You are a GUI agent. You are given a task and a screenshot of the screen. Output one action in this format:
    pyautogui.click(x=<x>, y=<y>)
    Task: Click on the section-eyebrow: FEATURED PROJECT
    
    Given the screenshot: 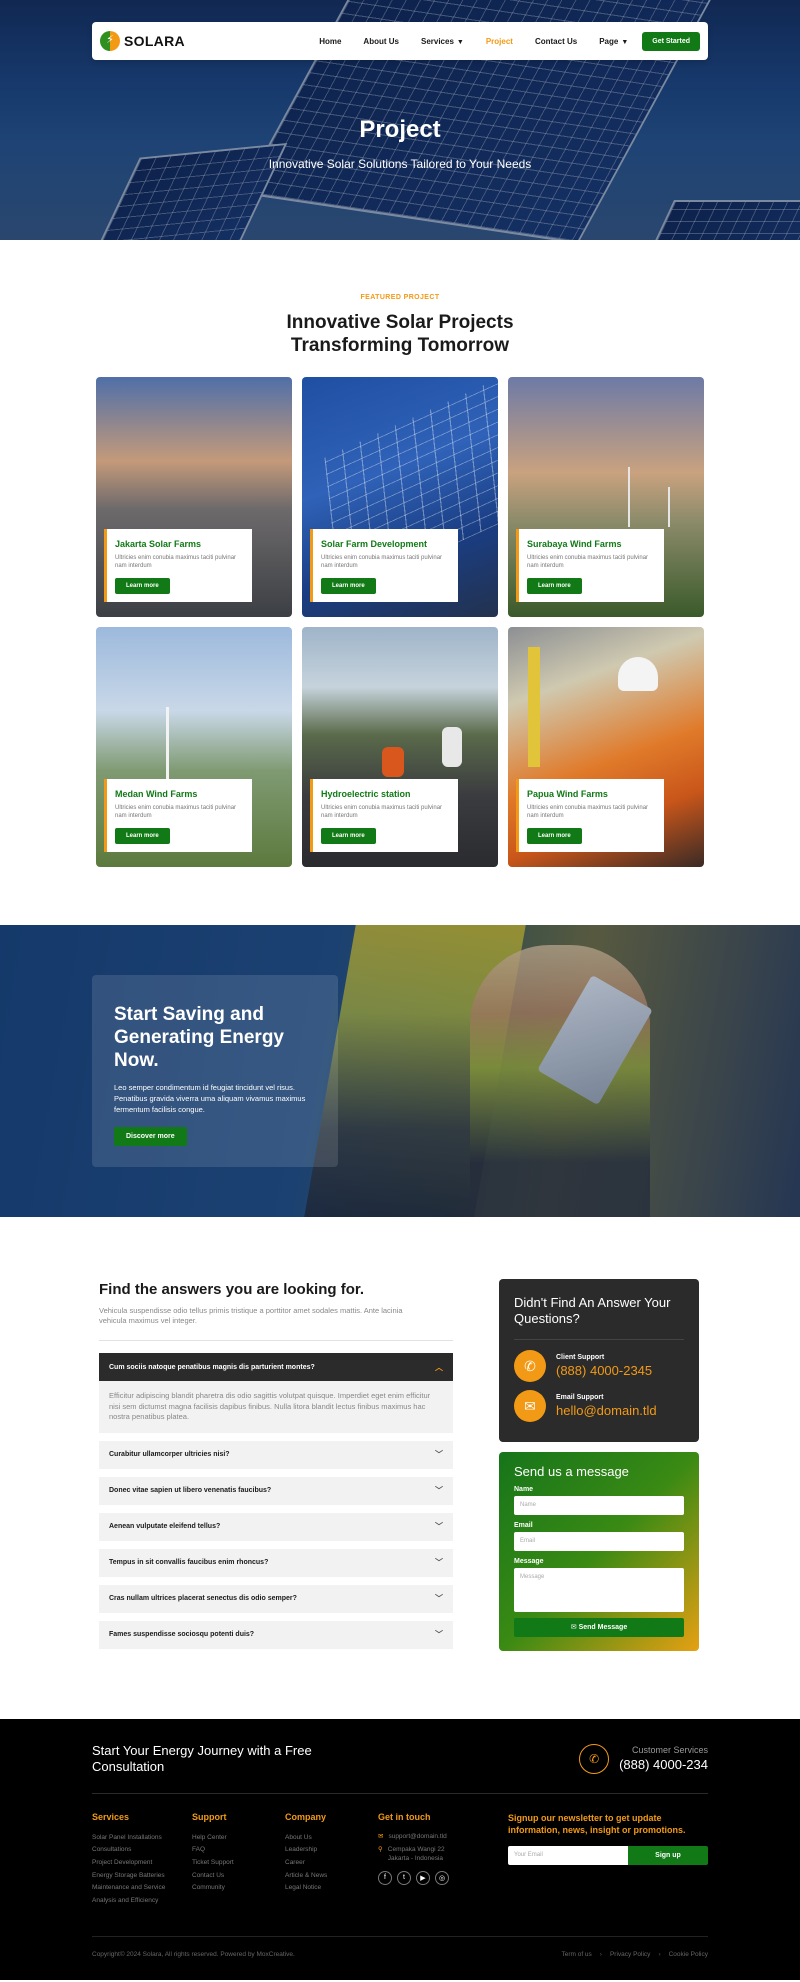 What is the action you would take?
    pyautogui.click(x=400, y=297)
    